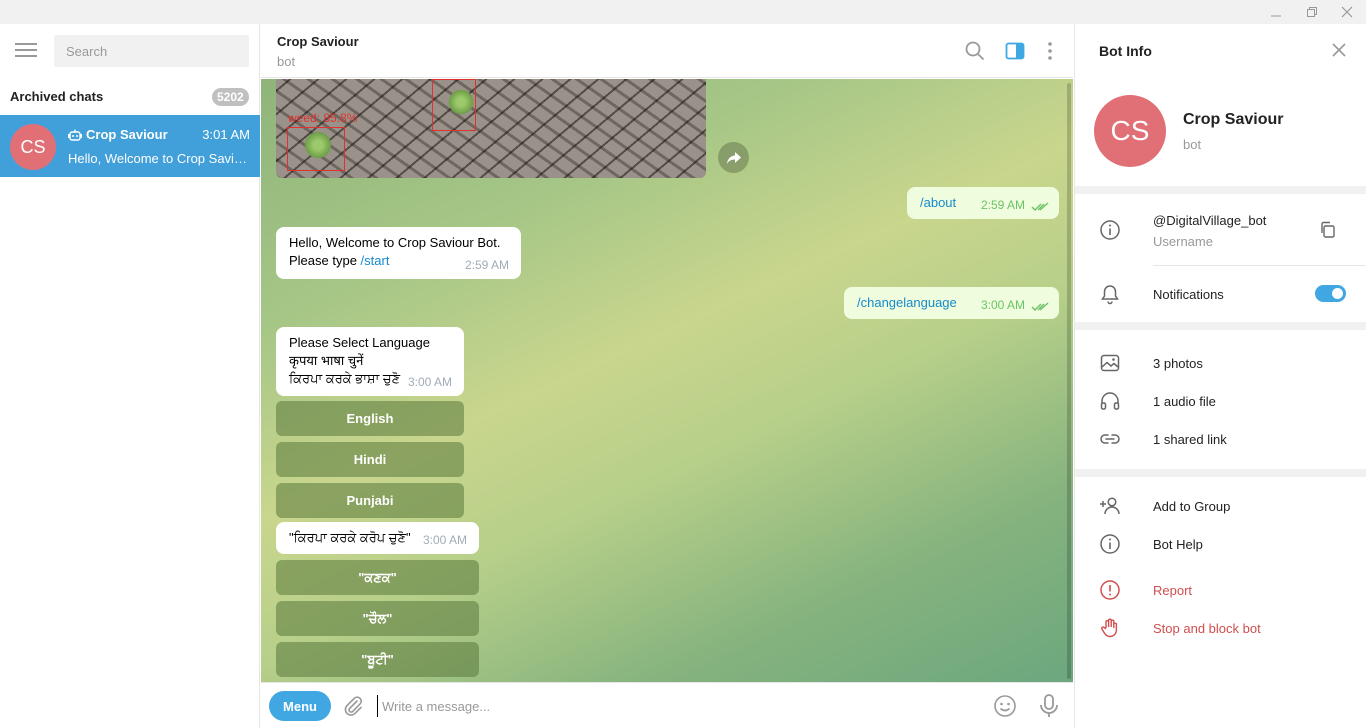 The image size is (1366, 728). I want to click on username-label: Username, so click(1183, 241).